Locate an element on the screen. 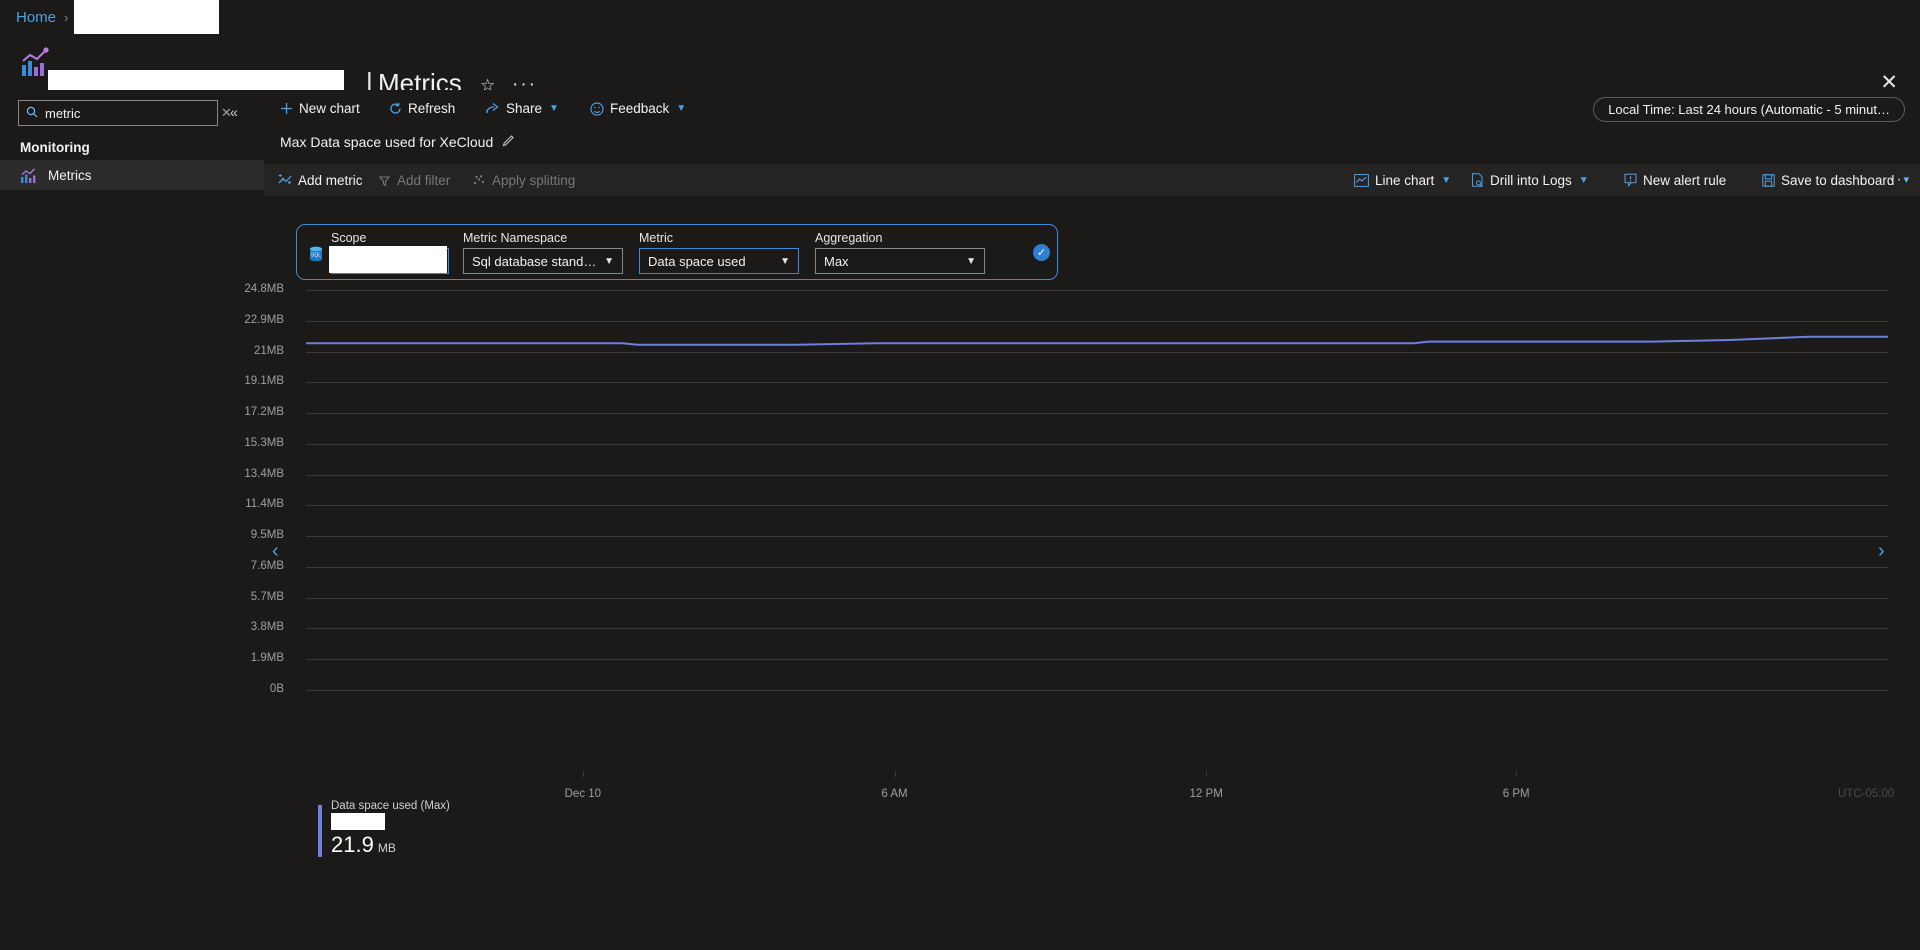 The height and width of the screenshot is (950, 1920). series-line is located at coordinates (1097, 340).